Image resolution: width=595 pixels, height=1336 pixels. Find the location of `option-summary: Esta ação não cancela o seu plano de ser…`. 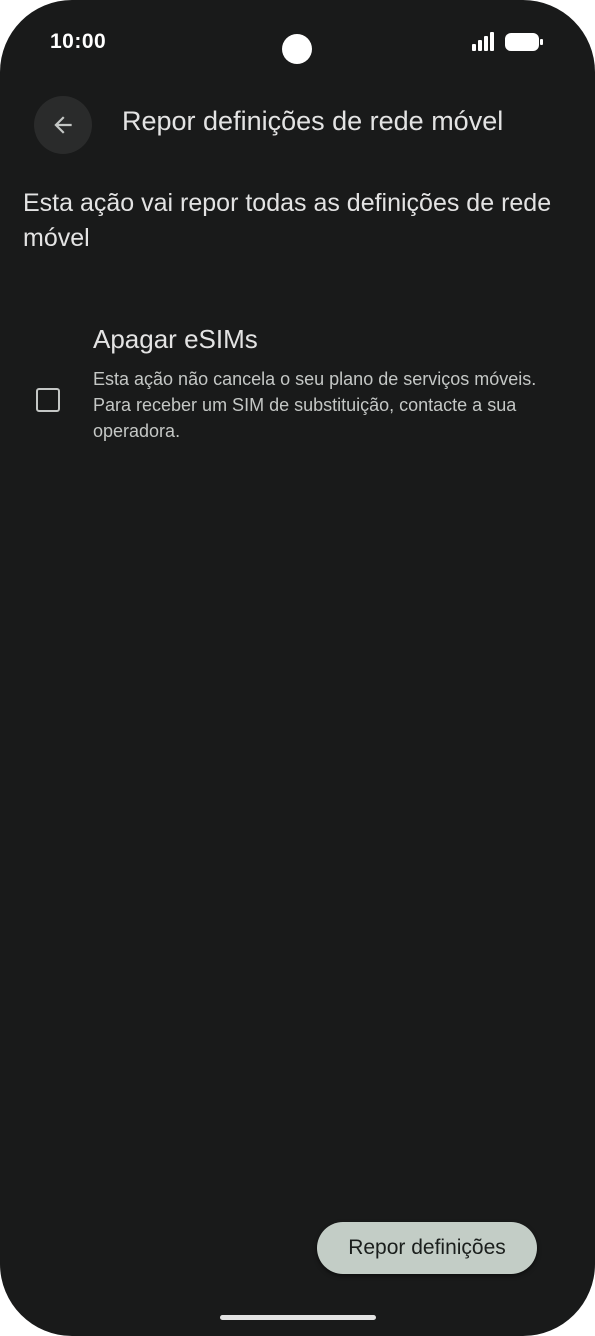

option-summary: Esta ação não cancela o seu plano de ser… is located at coordinates (315, 405).